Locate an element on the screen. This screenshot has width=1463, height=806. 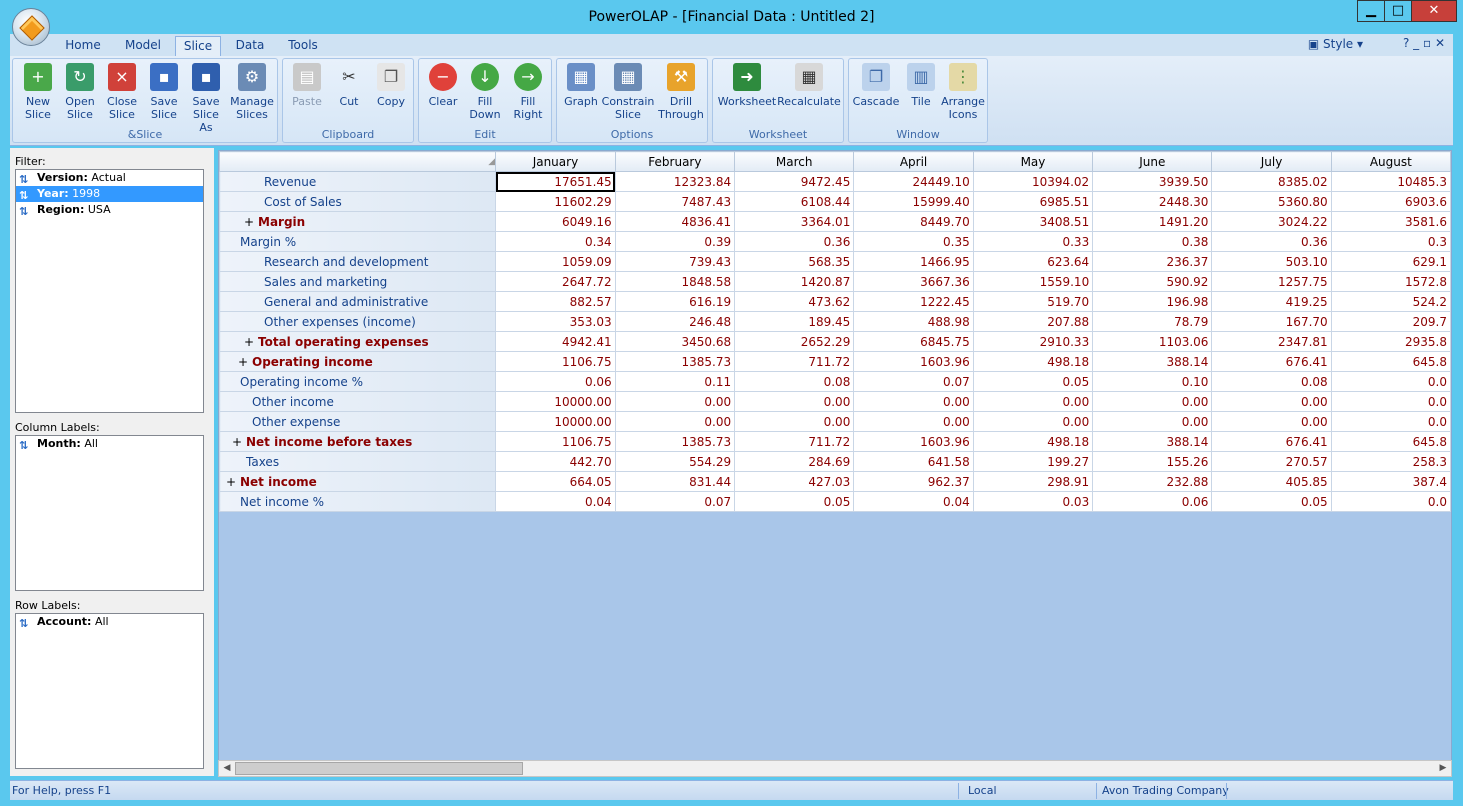
grid-cell: 9472.45 is located at coordinates (794, 181).